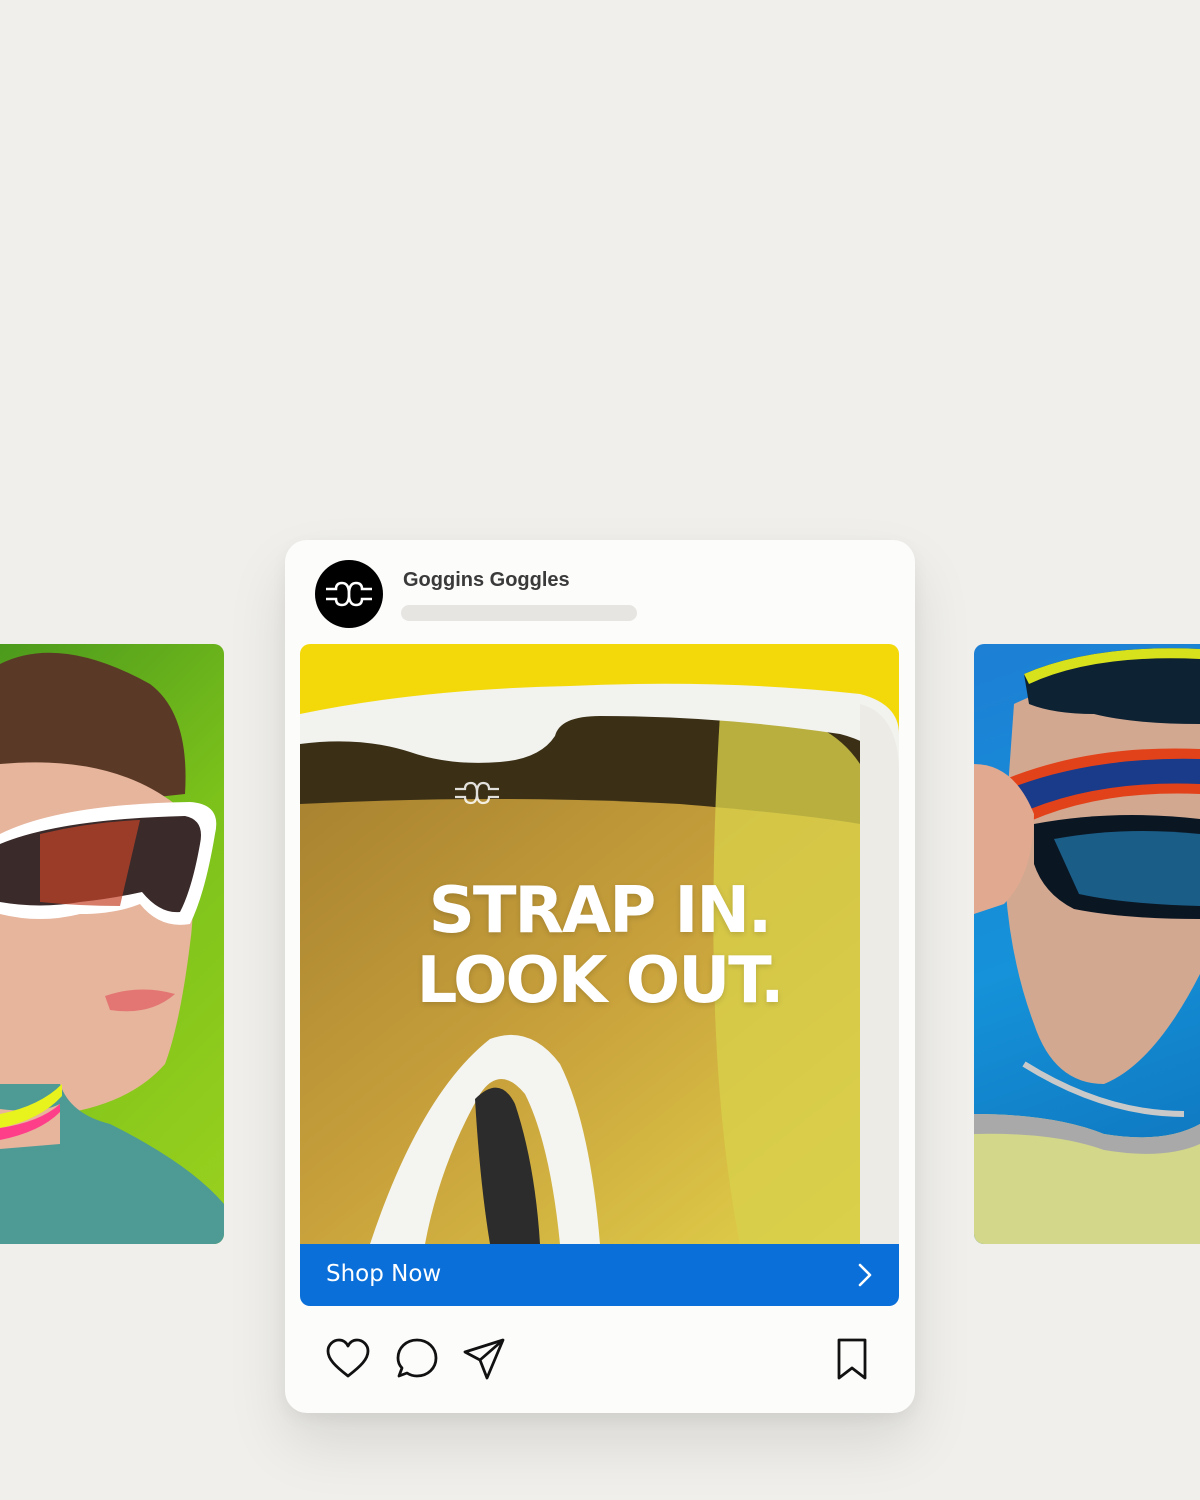  I want to click on account-name: Goggins Goggles, so click(486, 580).